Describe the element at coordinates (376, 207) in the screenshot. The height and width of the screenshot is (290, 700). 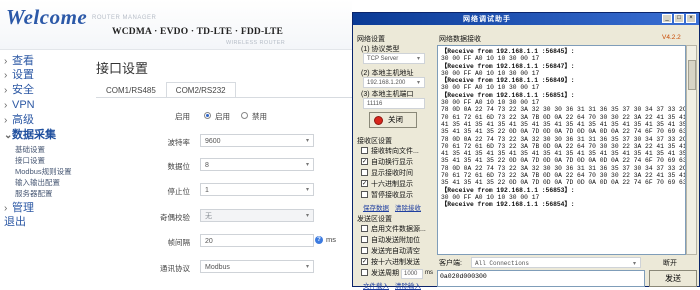
I see `save-data-link: 保存数据` at that location.